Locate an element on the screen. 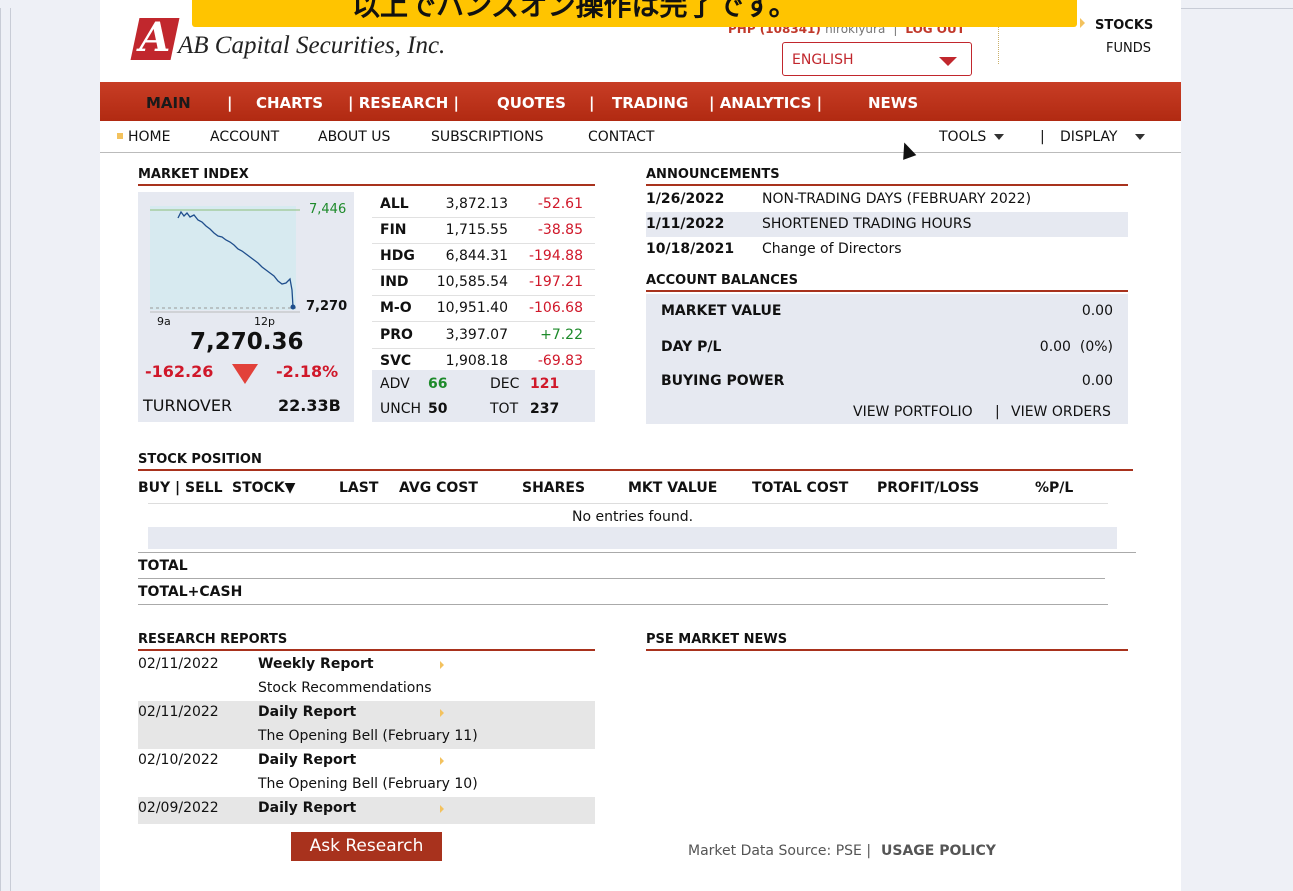 The height and width of the screenshot is (891, 1293). tot-value: 237 is located at coordinates (545, 409).